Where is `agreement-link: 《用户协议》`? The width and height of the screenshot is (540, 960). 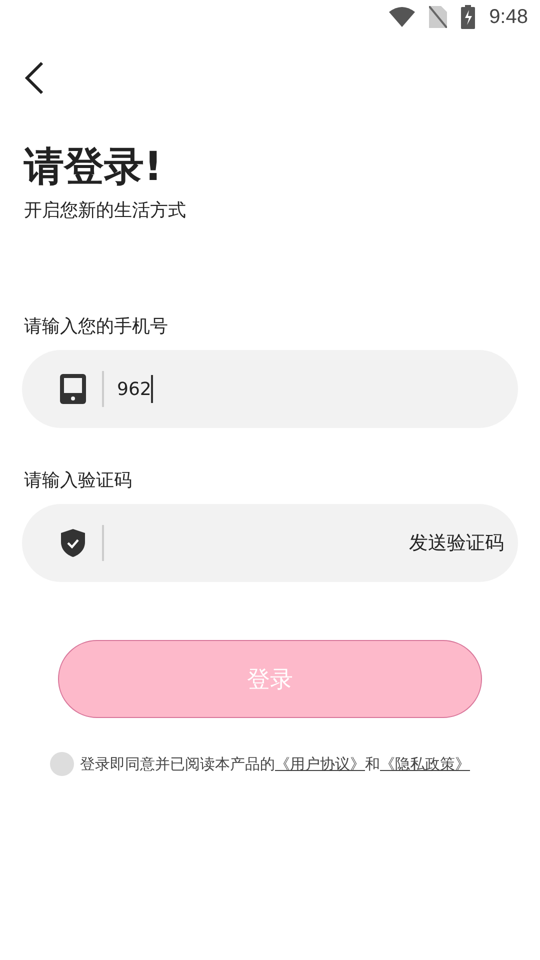
agreement-link: 《用户协议》 is located at coordinates (320, 763).